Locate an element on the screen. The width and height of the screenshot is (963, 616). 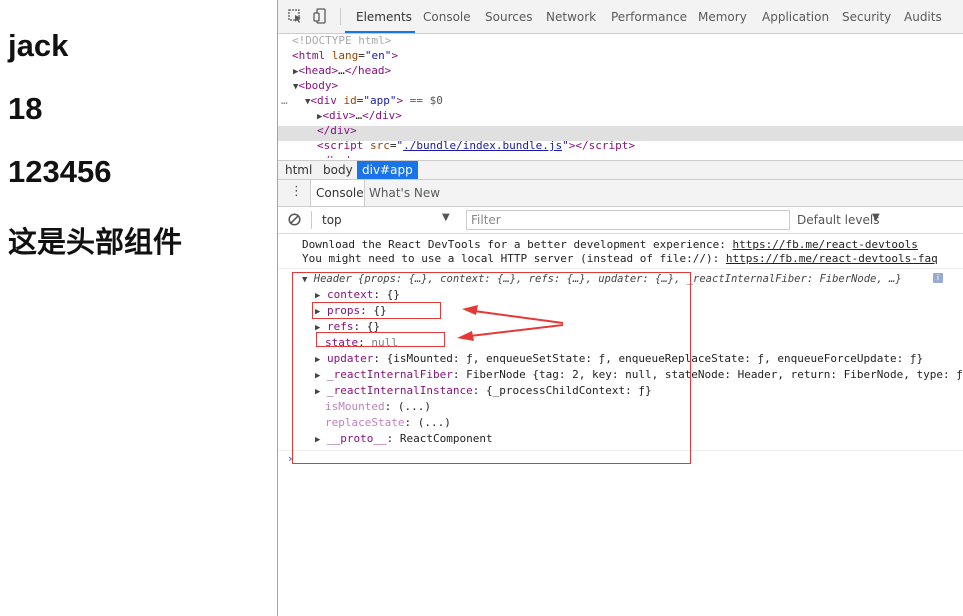
annotation-arrow-props is located at coordinates (518, 317).